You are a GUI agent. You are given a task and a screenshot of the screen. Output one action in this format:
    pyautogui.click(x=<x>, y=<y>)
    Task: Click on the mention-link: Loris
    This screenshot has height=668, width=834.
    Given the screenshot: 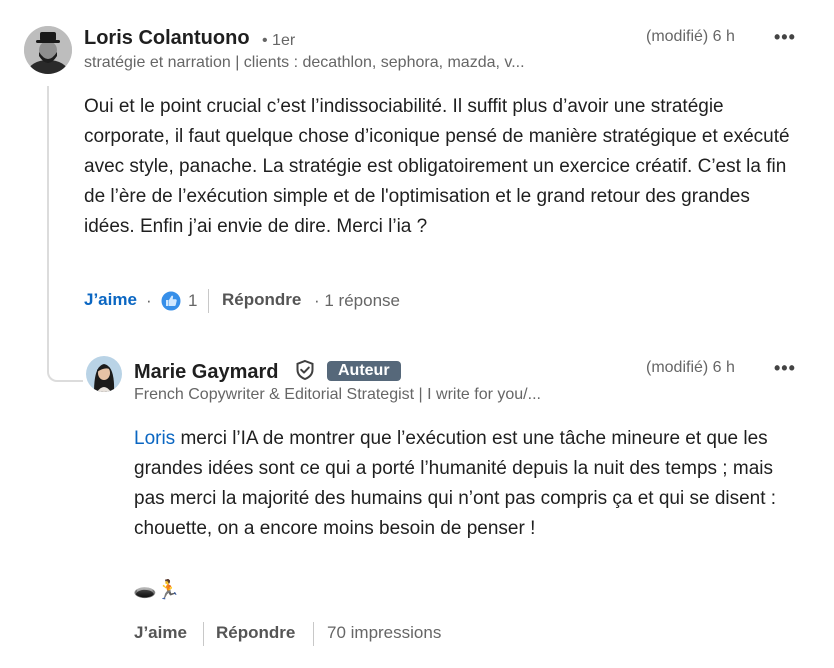 What is the action you would take?
    pyautogui.click(x=154, y=438)
    